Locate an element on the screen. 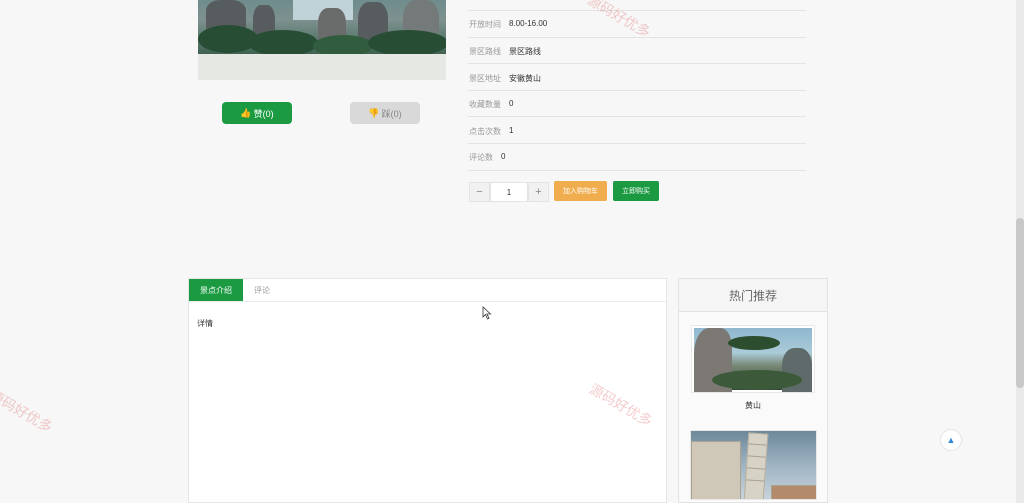 The width and height of the screenshot is (1024, 503). mouse-cursor-icon is located at coordinates (487, 313).